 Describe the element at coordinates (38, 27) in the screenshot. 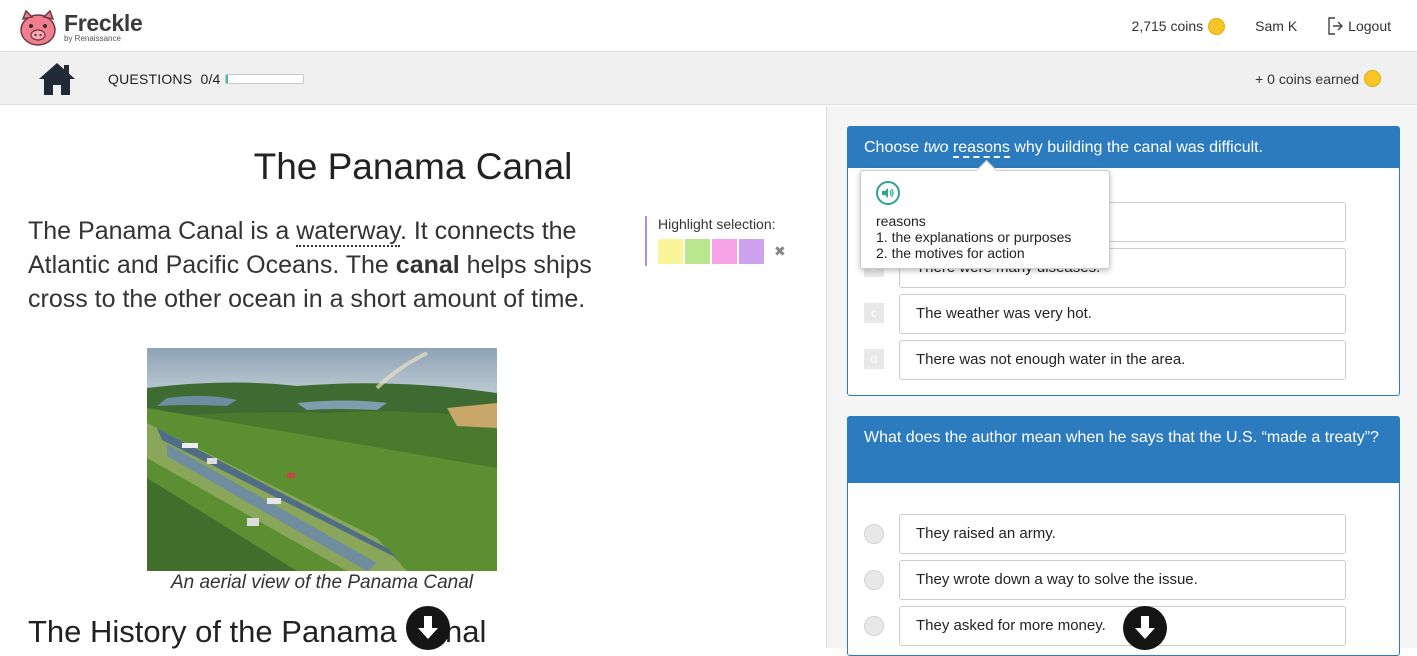

I see `pig-logo-icon` at that location.